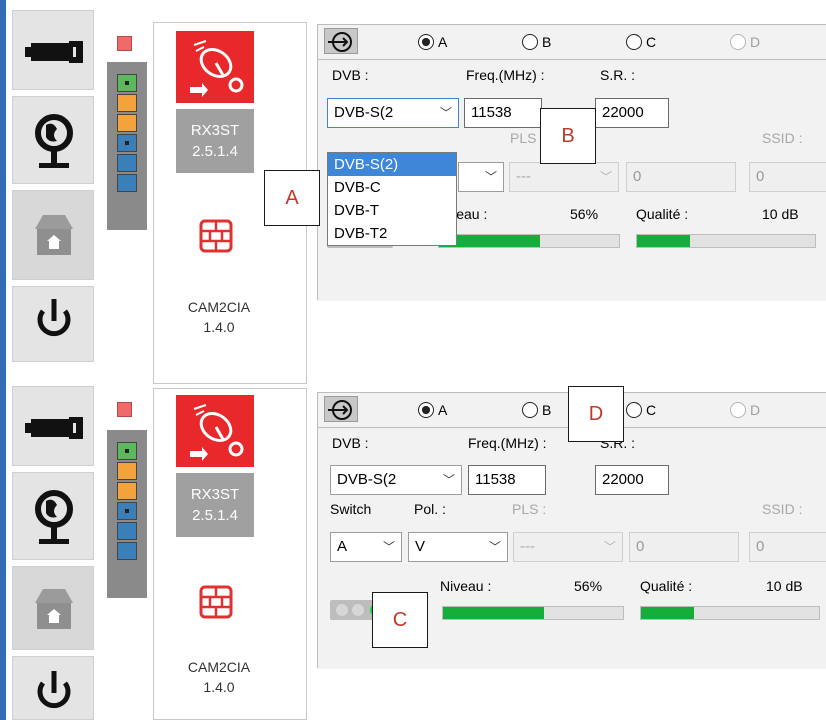 This screenshot has height=720, width=826. I want to click on window-left-border, so click(3, 360).